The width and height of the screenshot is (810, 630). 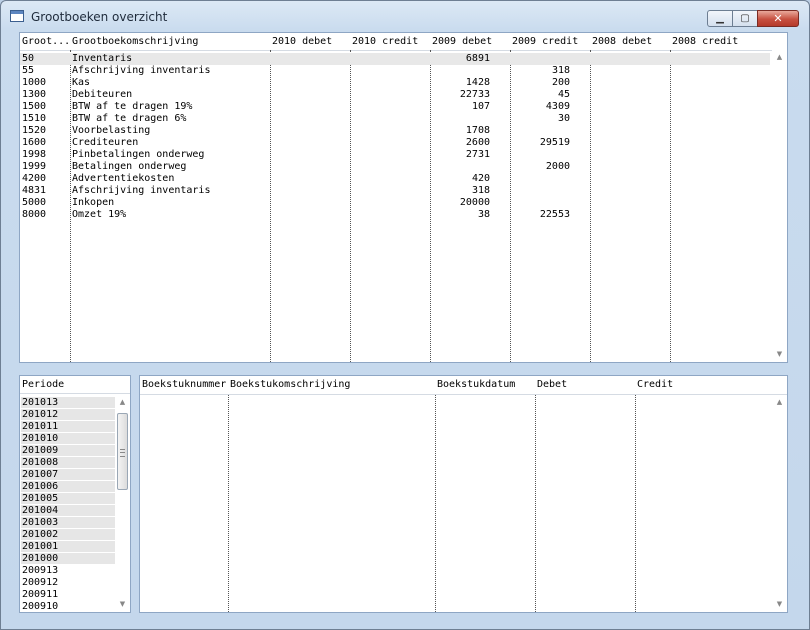 What do you see at coordinates (34, 214) in the screenshot?
I see `cell-nr: 8000` at bounding box center [34, 214].